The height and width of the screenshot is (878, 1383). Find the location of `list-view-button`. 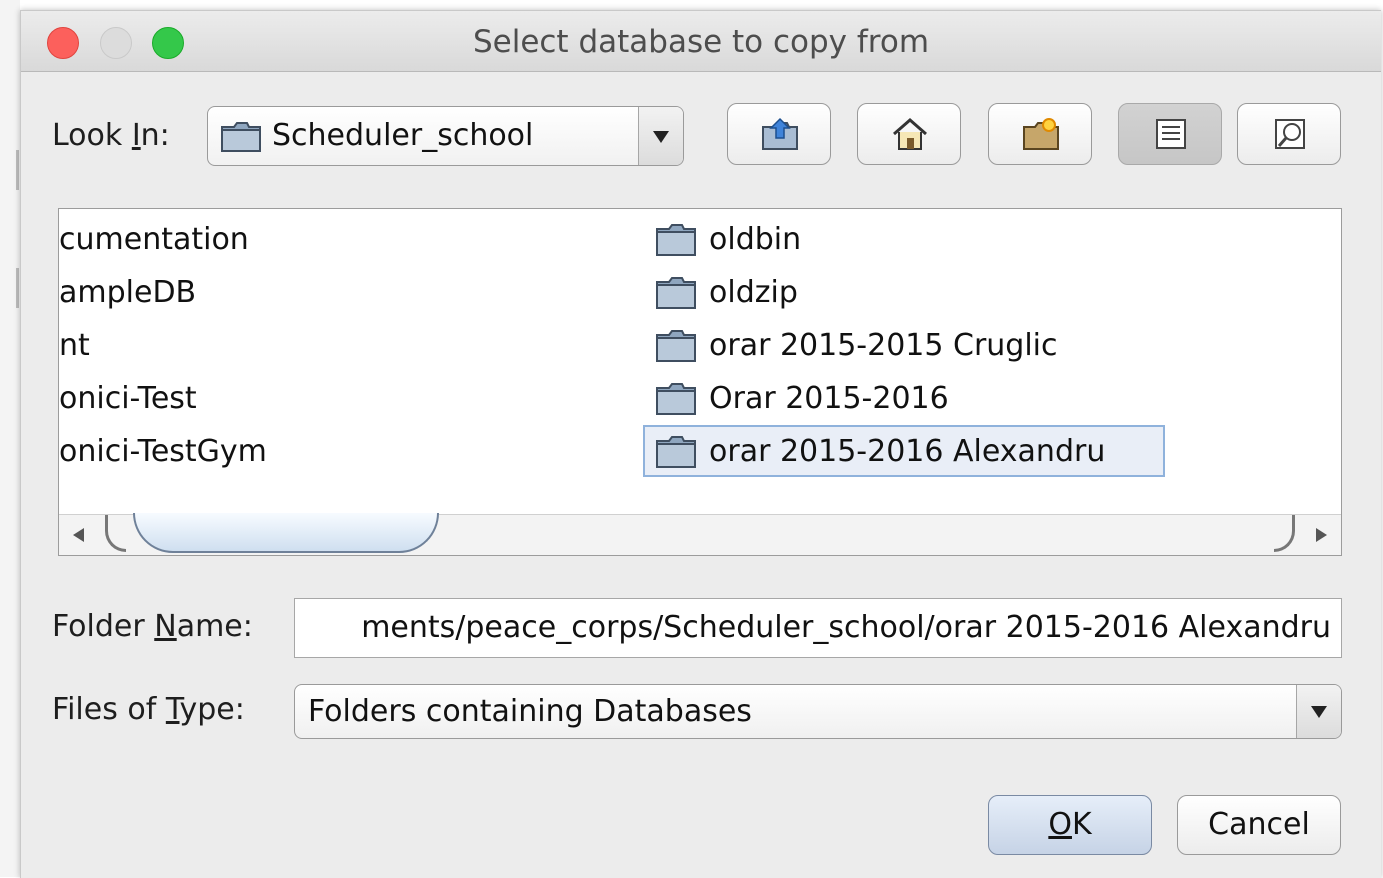

list-view-button is located at coordinates (1170, 134).